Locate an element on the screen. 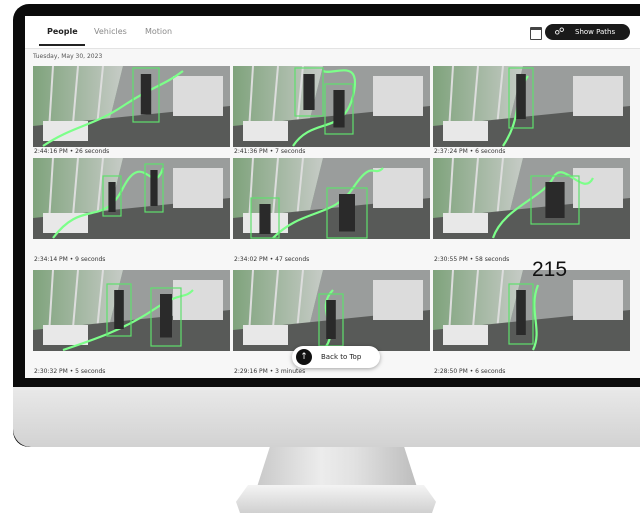  calendar-icon is located at coordinates (536, 33).